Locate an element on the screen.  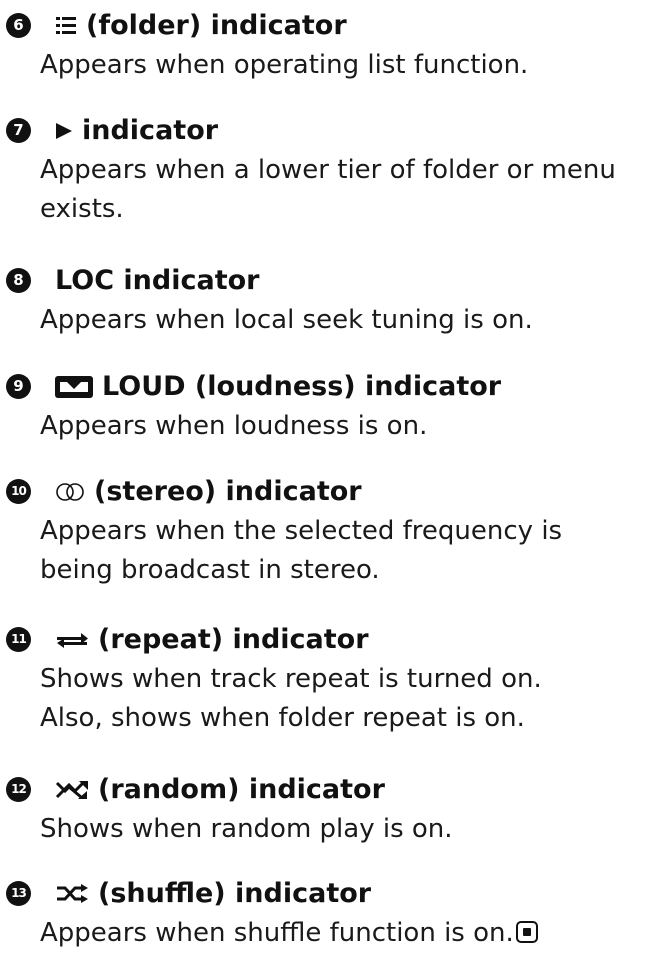
item-description: Appears when shuffle function is on. is located at coordinates (335, 933).